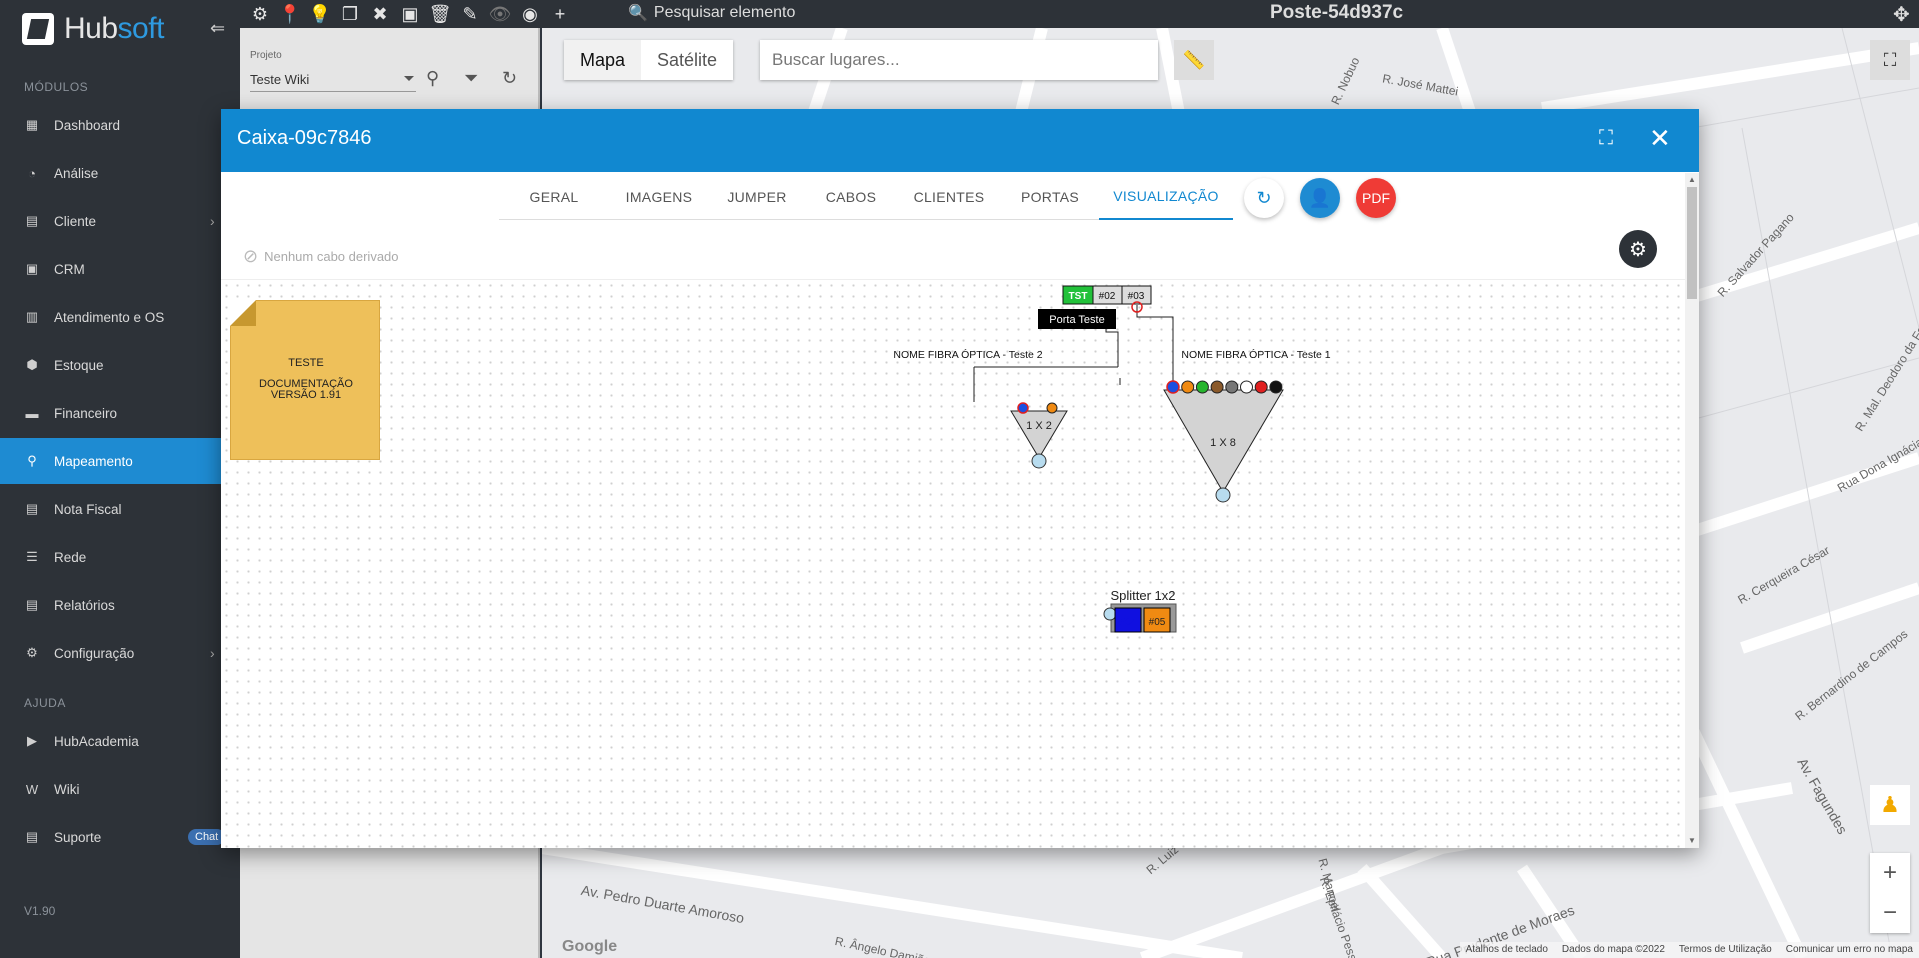 The width and height of the screenshot is (1919, 958). I want to click on sidebar-item-crm: ▣ CRM, so click(120, 269).